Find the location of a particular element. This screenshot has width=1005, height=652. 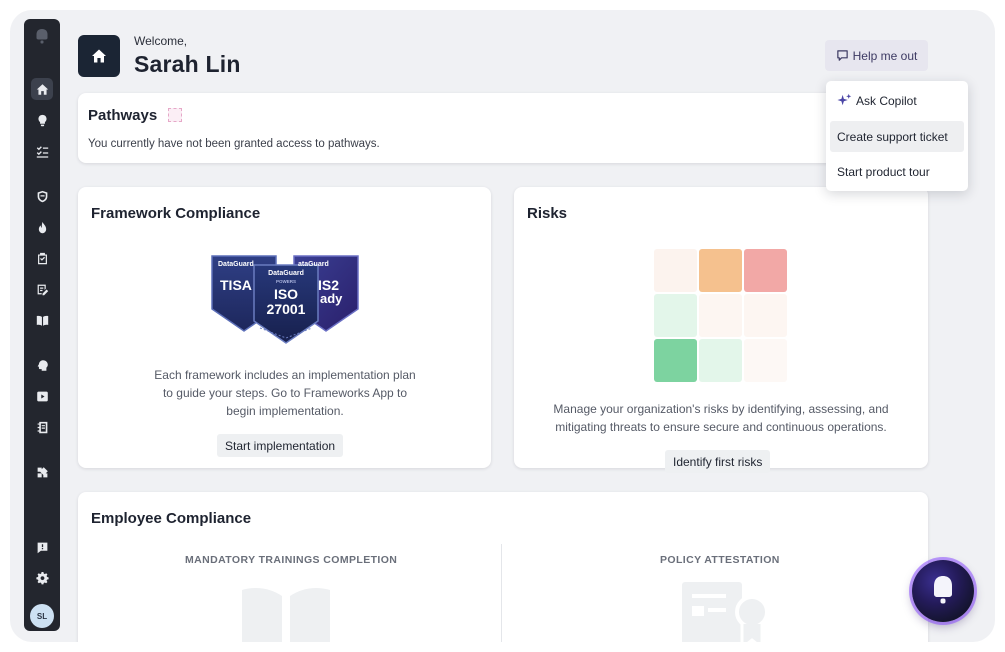

sidebar-item-policies is located at coordinates (42, 427).